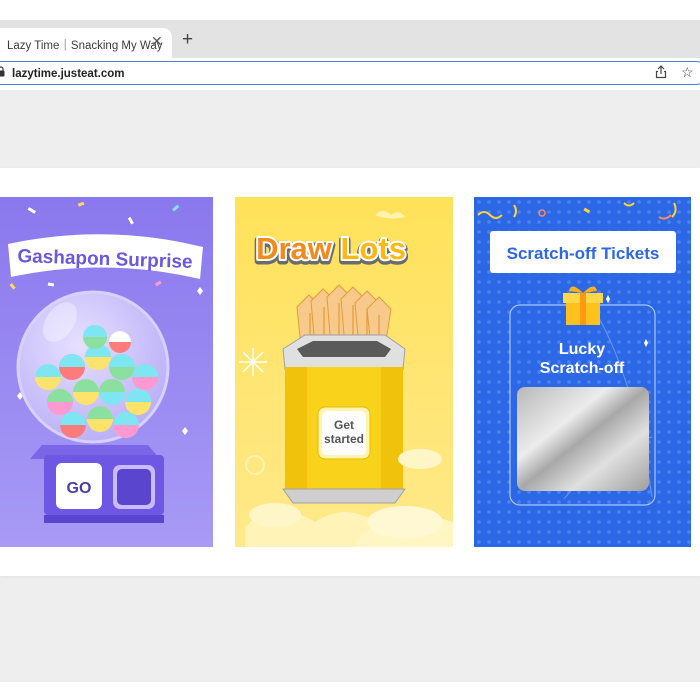 The width and height of the screenshot is (700, 700). I want to click on window-top-margin, so click(350, 10).